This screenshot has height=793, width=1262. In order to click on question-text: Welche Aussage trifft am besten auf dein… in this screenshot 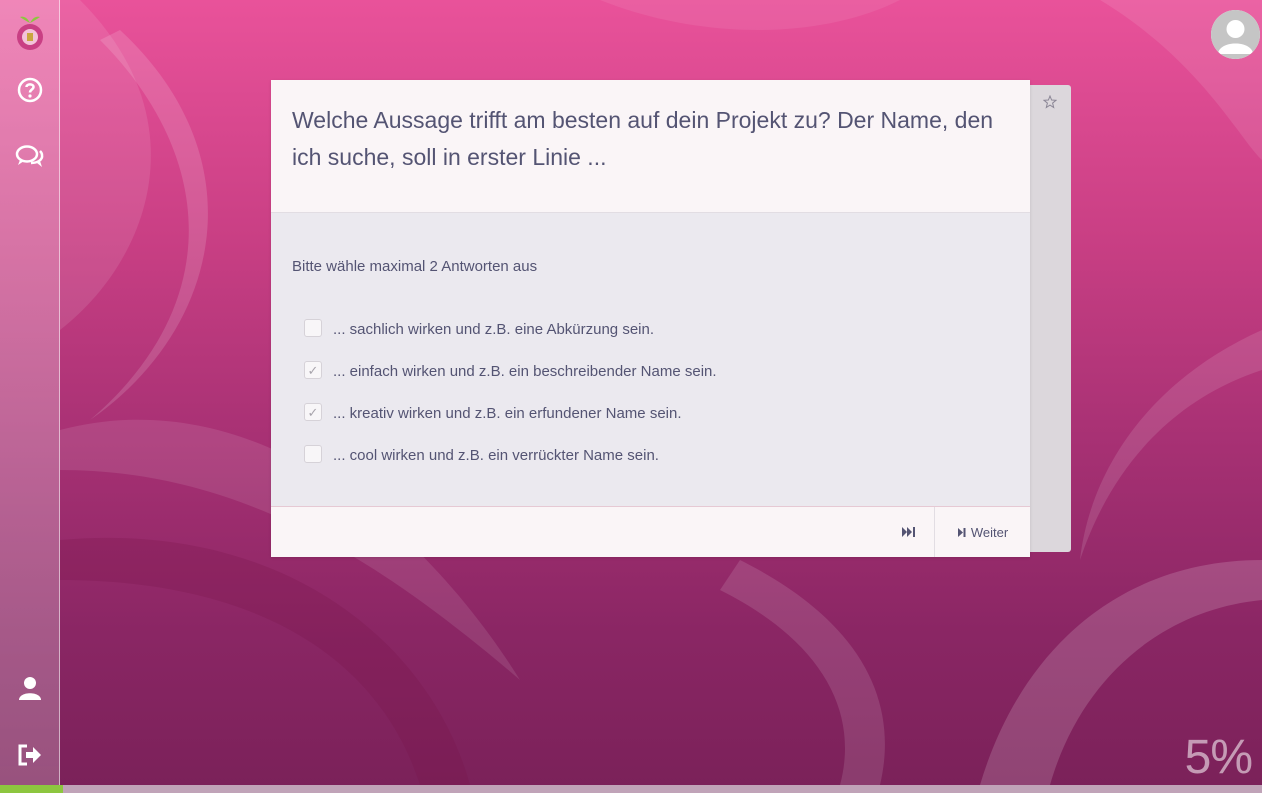, I will do `click(643, 138)`.